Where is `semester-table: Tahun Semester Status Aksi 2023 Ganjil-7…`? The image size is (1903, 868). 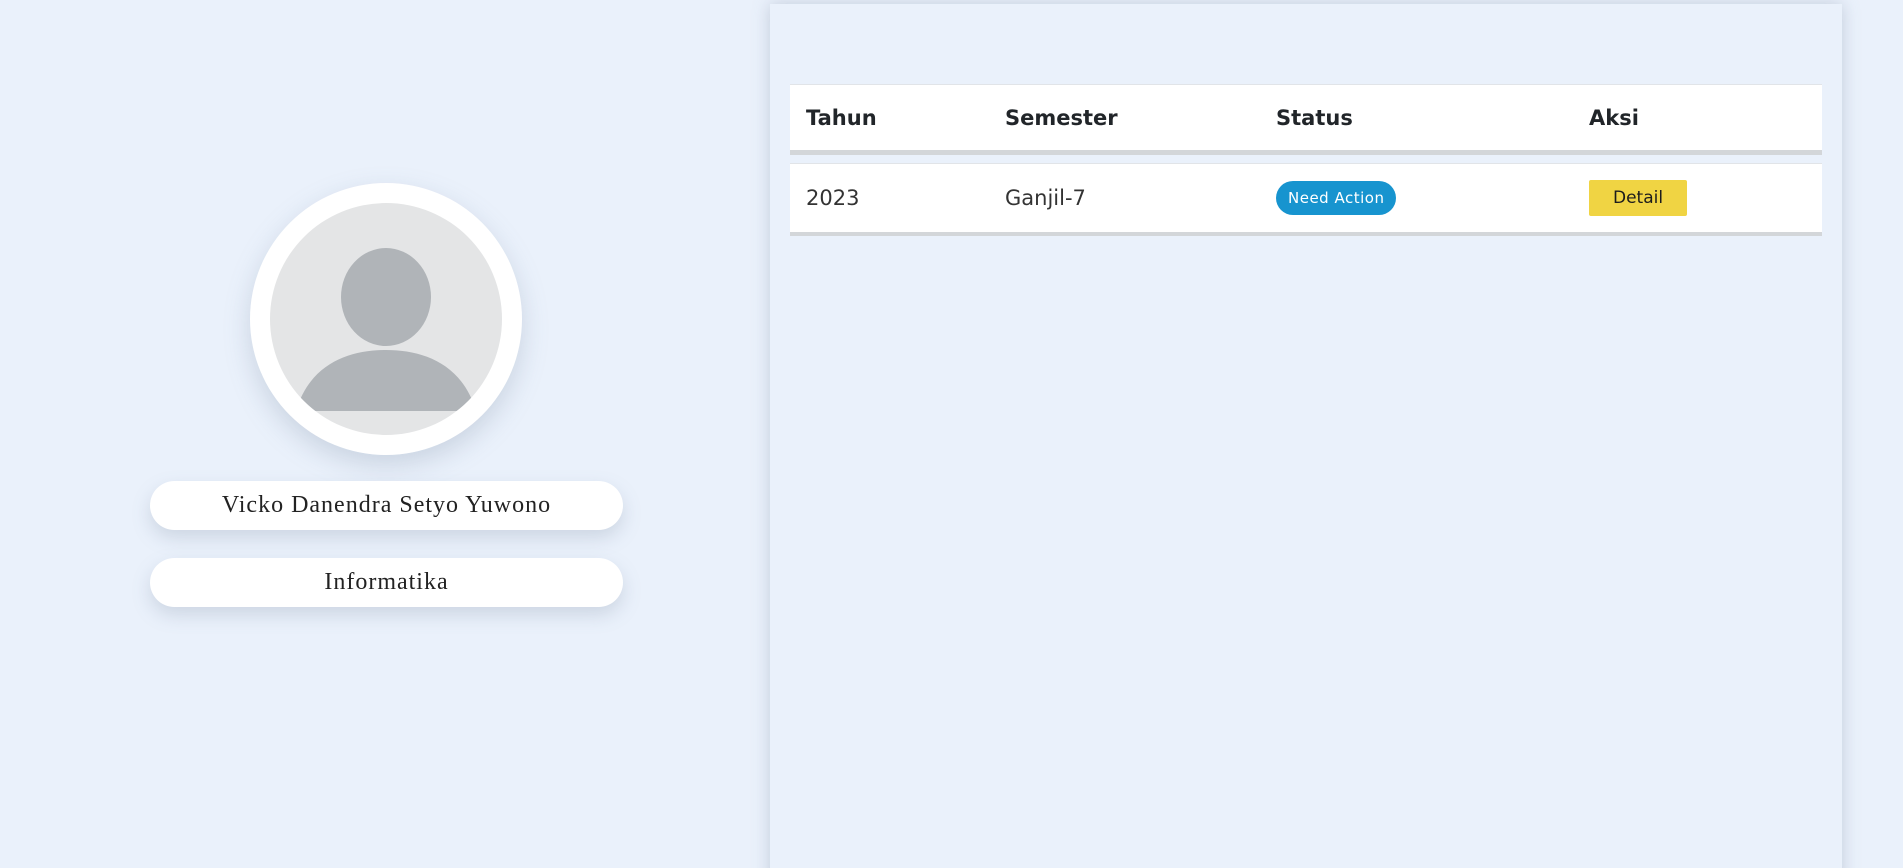 semester-table: Tahun Semester Status Aksi 2023 Ganjil-7… is located at coordinates (1306, 160).